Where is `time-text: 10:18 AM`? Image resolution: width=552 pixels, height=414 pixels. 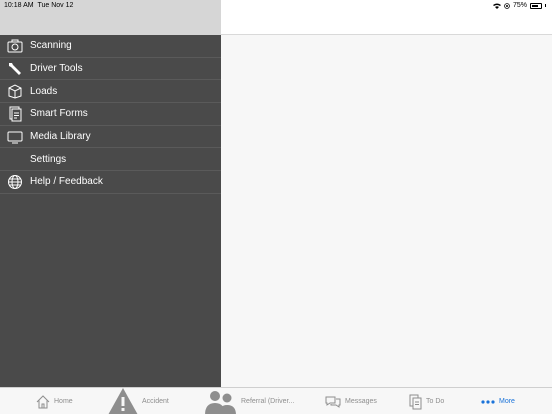 time-text: 10:18 AM is located at coordinates (19, 5).